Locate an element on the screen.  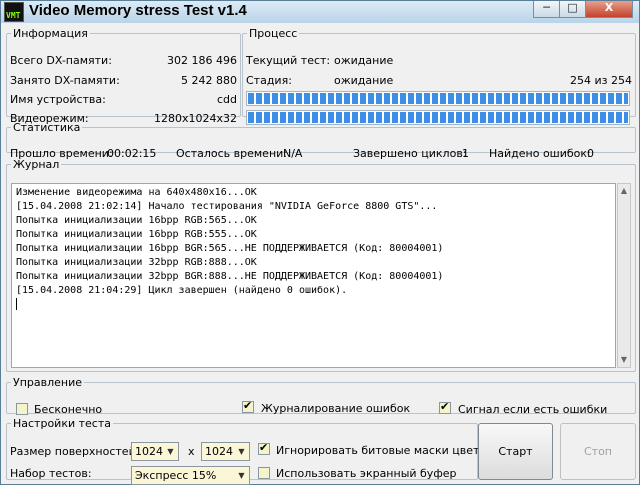
device-name-value: cdd is located at coordinates (226, 99).